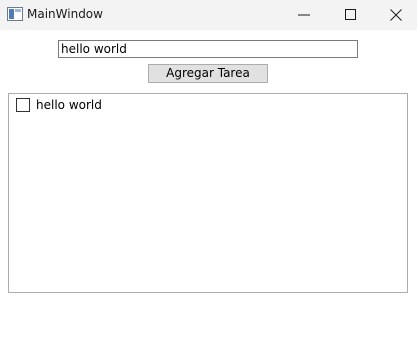 Image resolution: width=417 pixels, height=359 pixels. Describe the element at coordinates (208, 49) in the screenshot. I see `task-input` at that location.